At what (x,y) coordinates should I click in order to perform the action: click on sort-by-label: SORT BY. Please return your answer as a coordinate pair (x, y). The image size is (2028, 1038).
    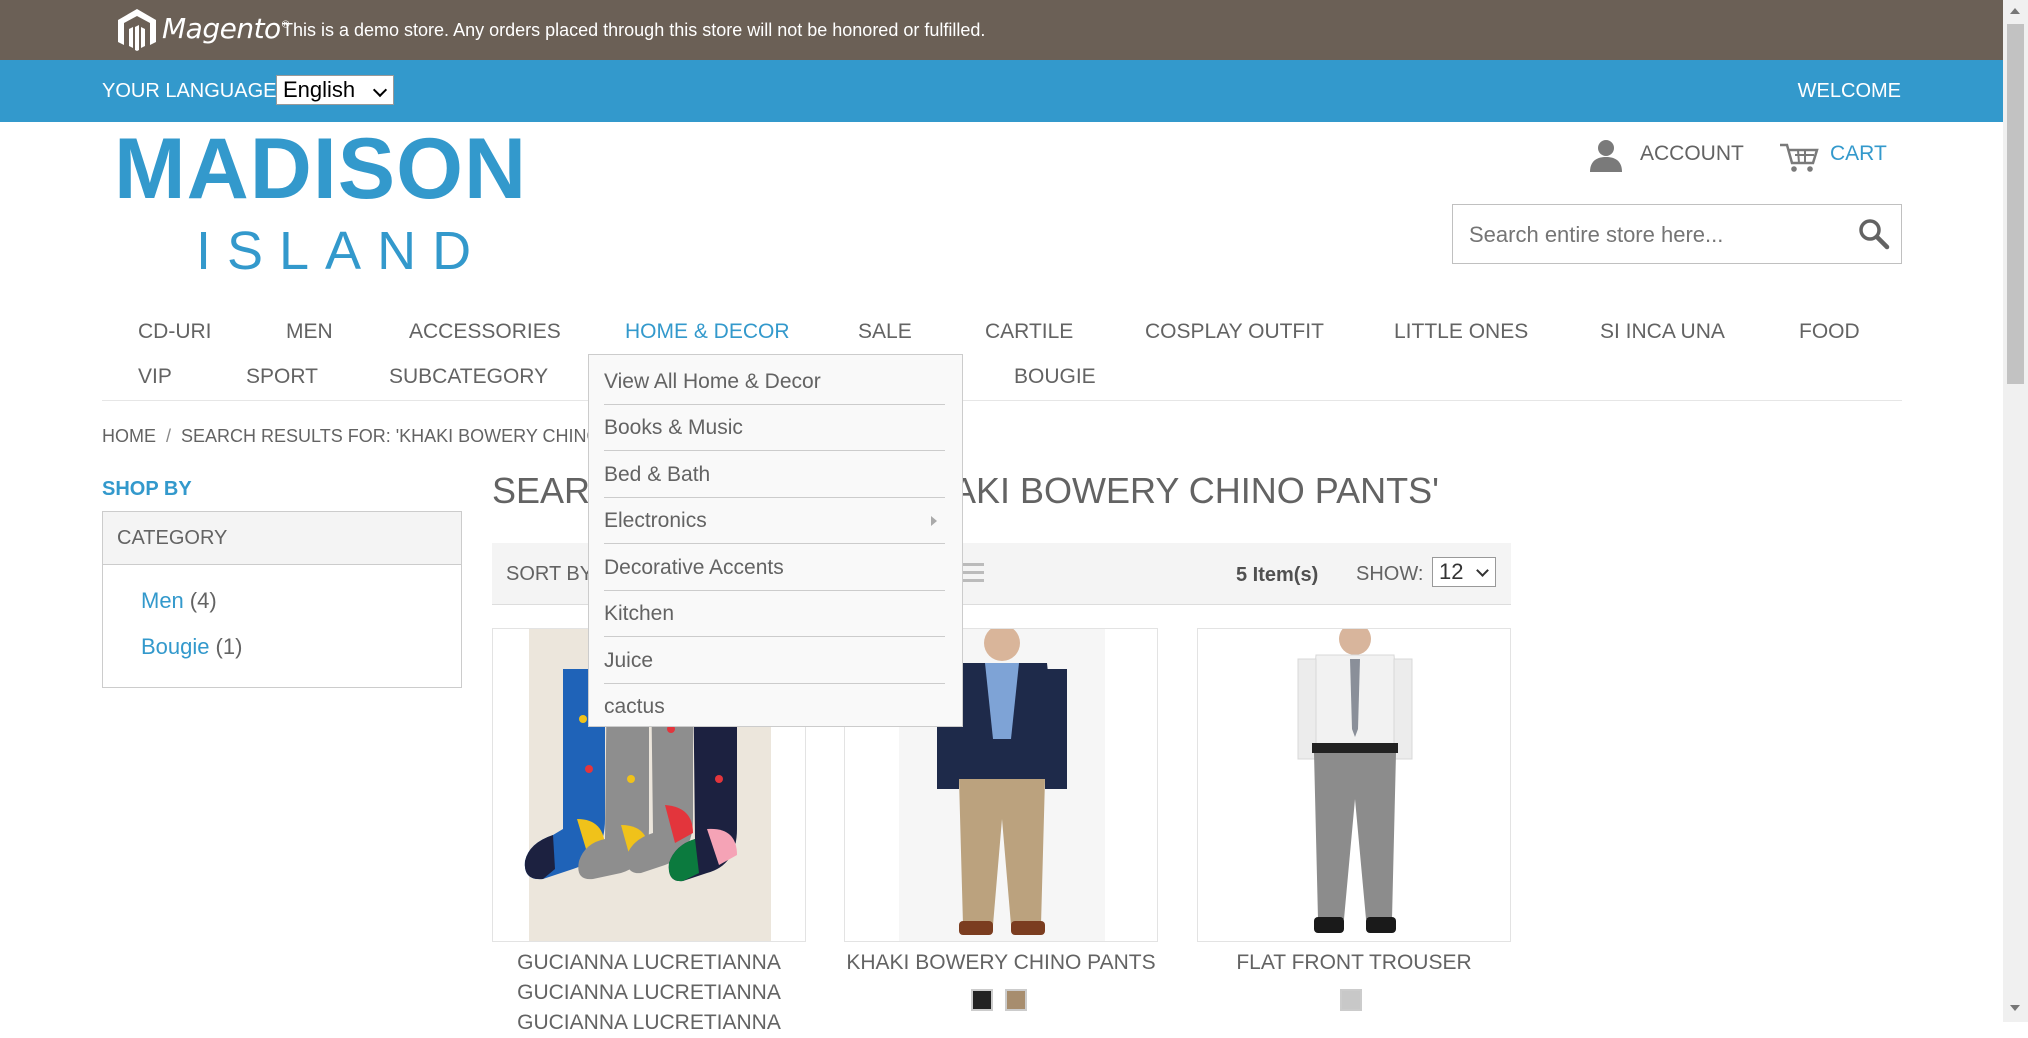
    Looking at the image, I should click on (550, 574).